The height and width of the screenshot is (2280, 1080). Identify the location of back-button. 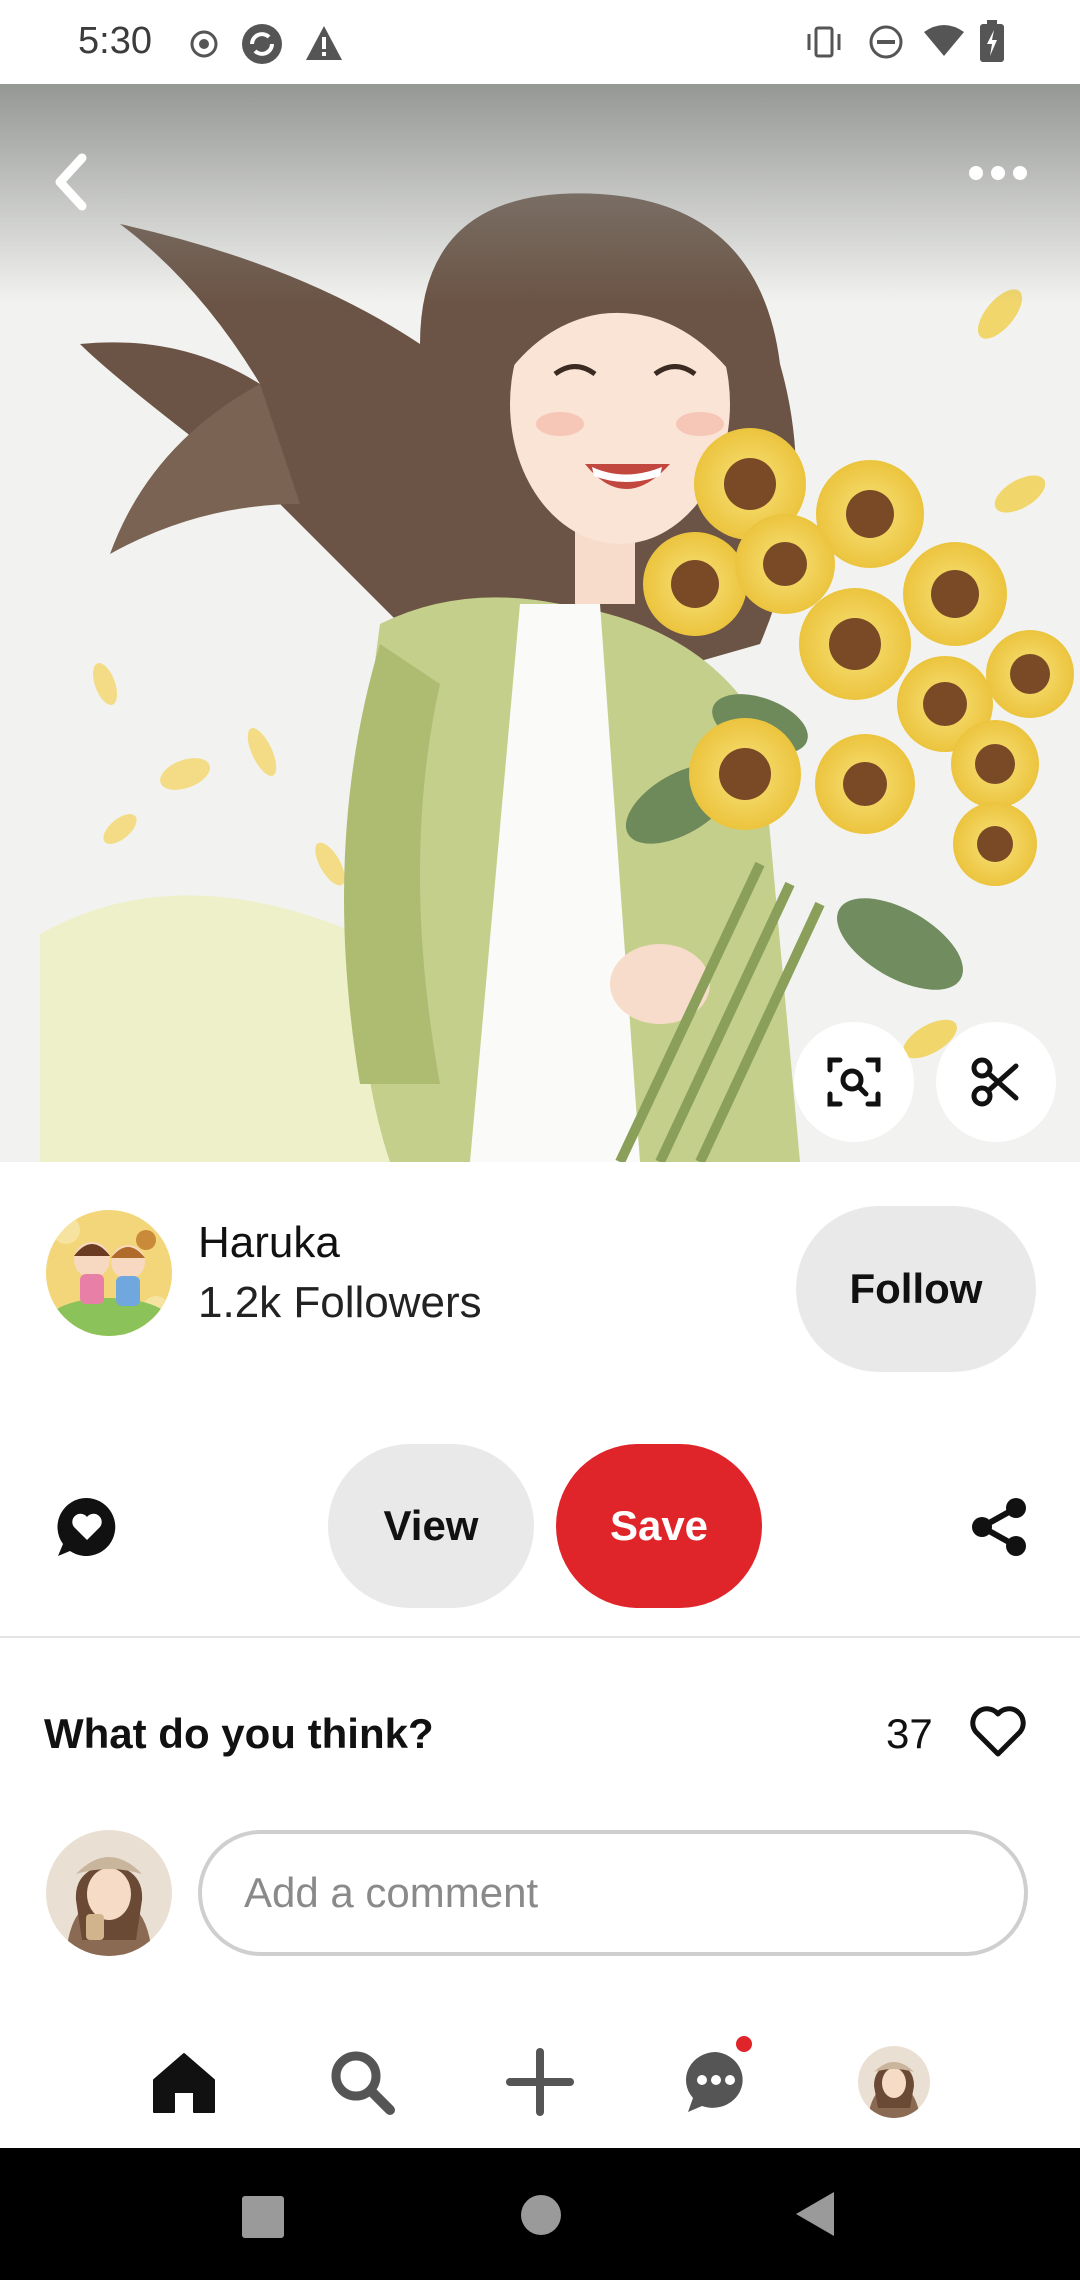
(80, 184).